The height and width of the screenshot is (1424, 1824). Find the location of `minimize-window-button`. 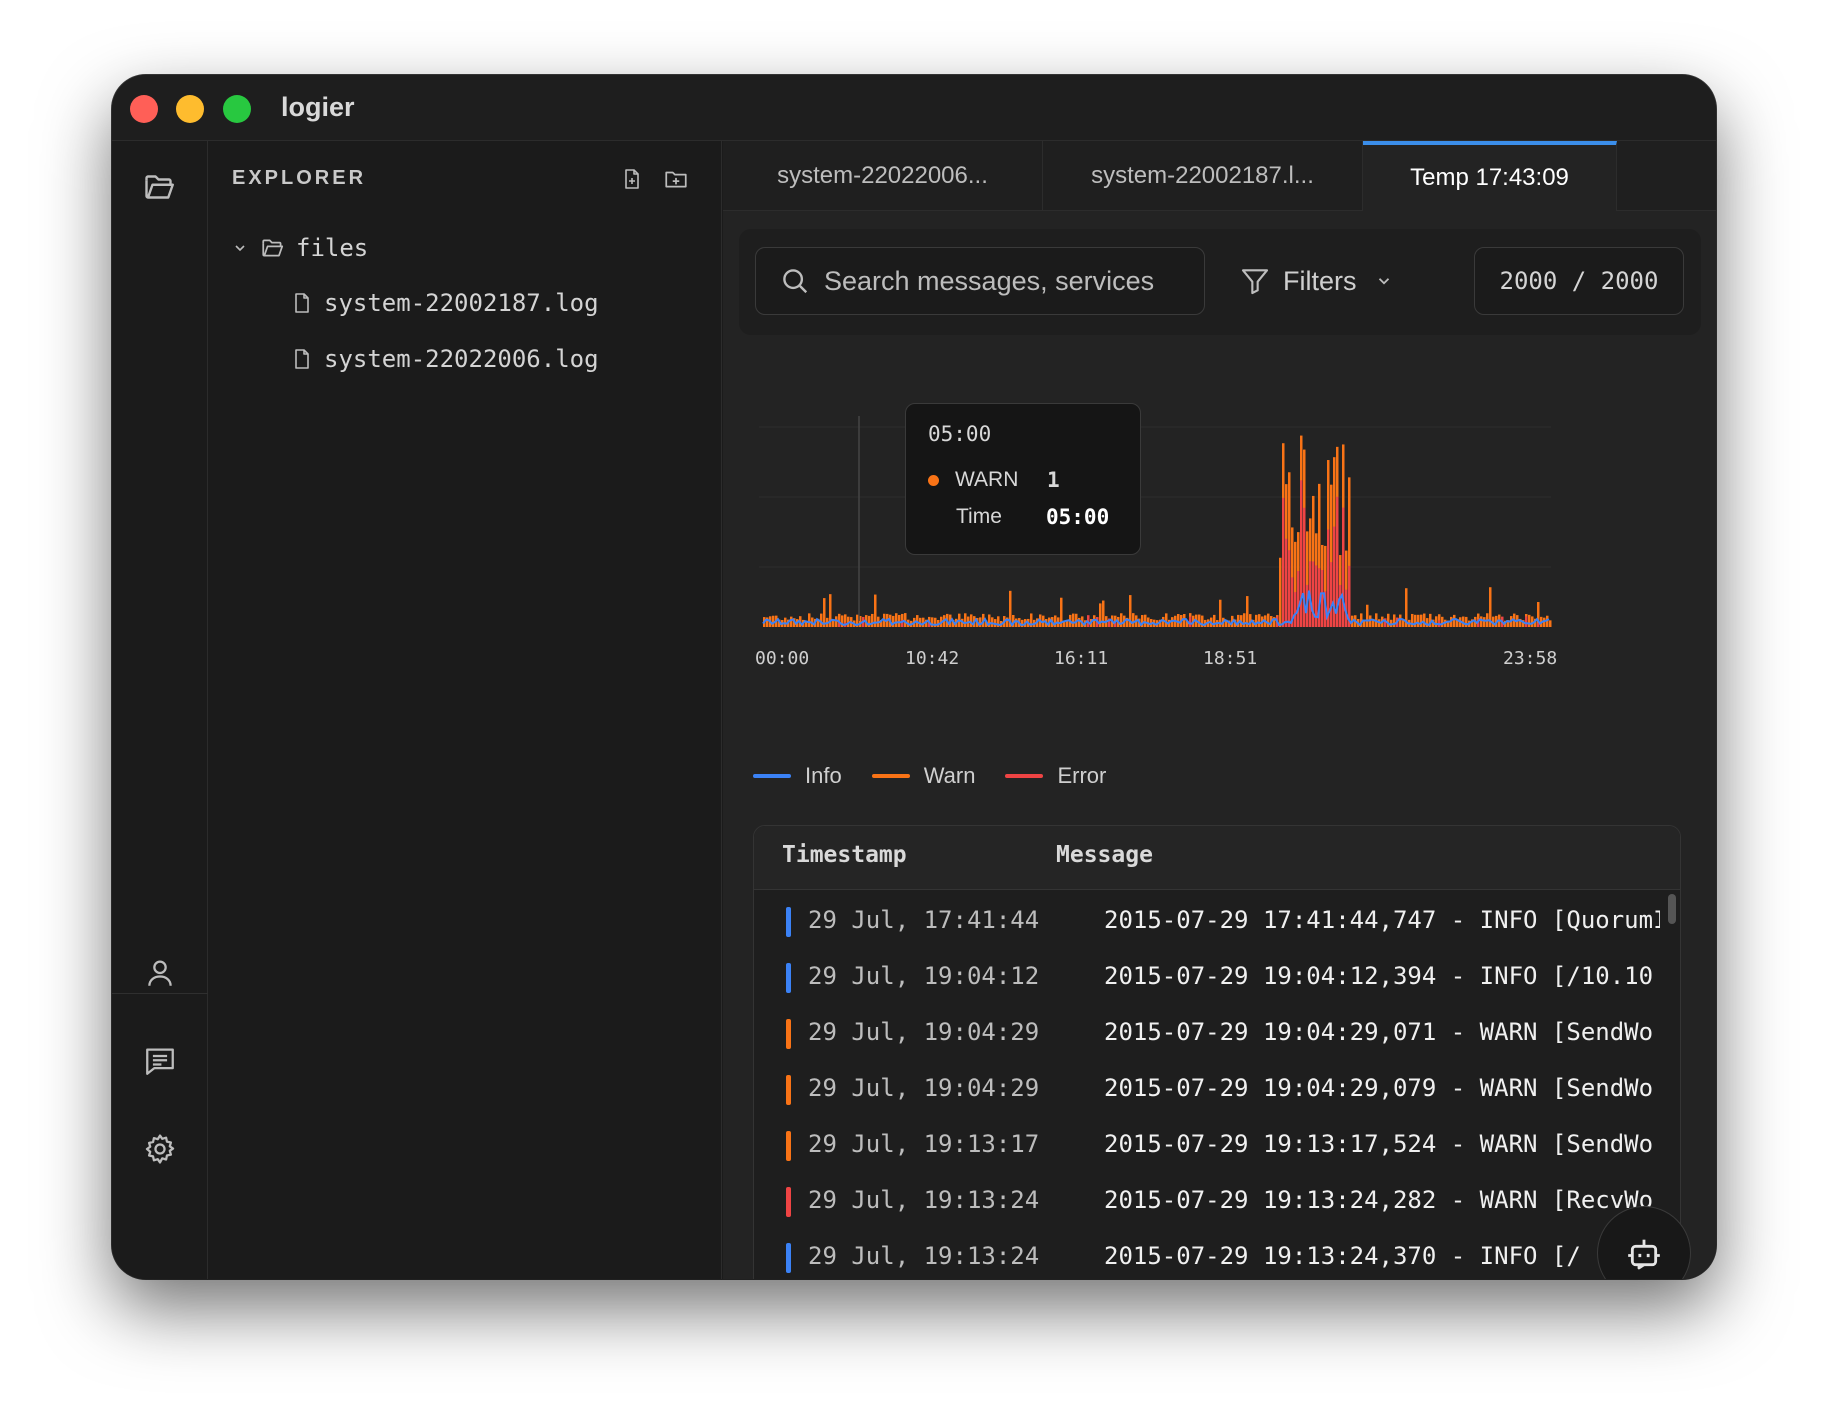

minimize-window-button is located at coordinates (190, 109).